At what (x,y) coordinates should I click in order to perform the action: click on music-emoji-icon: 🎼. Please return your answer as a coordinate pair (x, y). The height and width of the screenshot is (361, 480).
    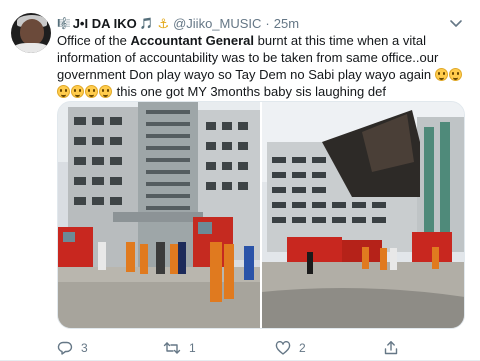
    Looking at the image, I should click on (64, 24).